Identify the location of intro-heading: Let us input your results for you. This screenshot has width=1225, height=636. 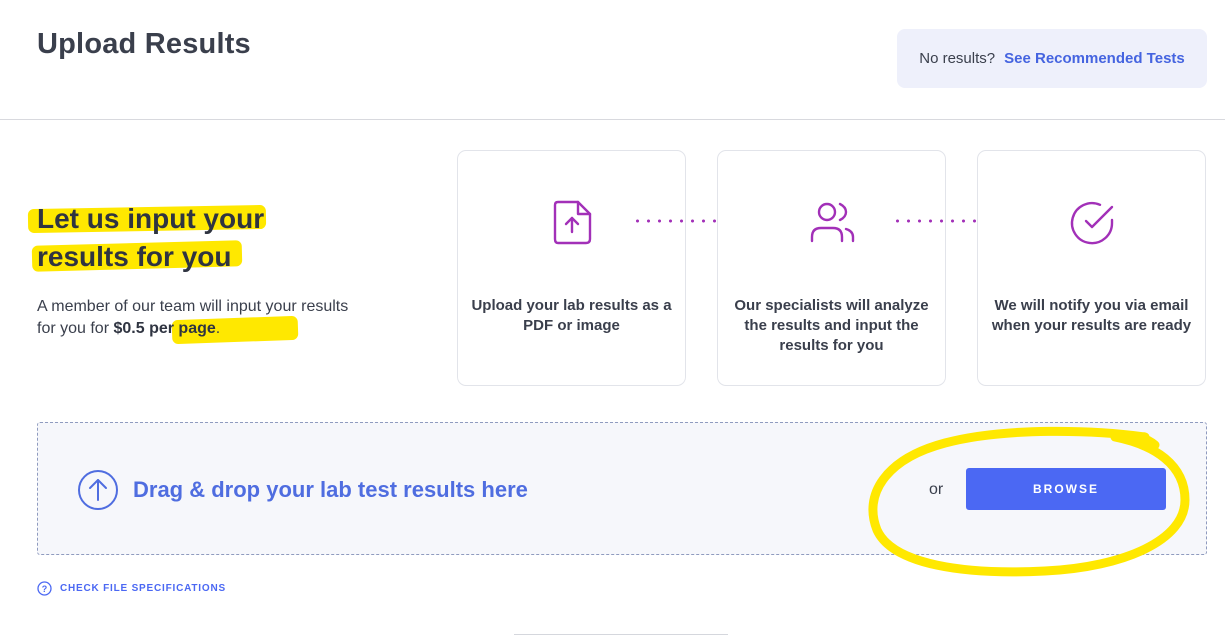
(187, 238).